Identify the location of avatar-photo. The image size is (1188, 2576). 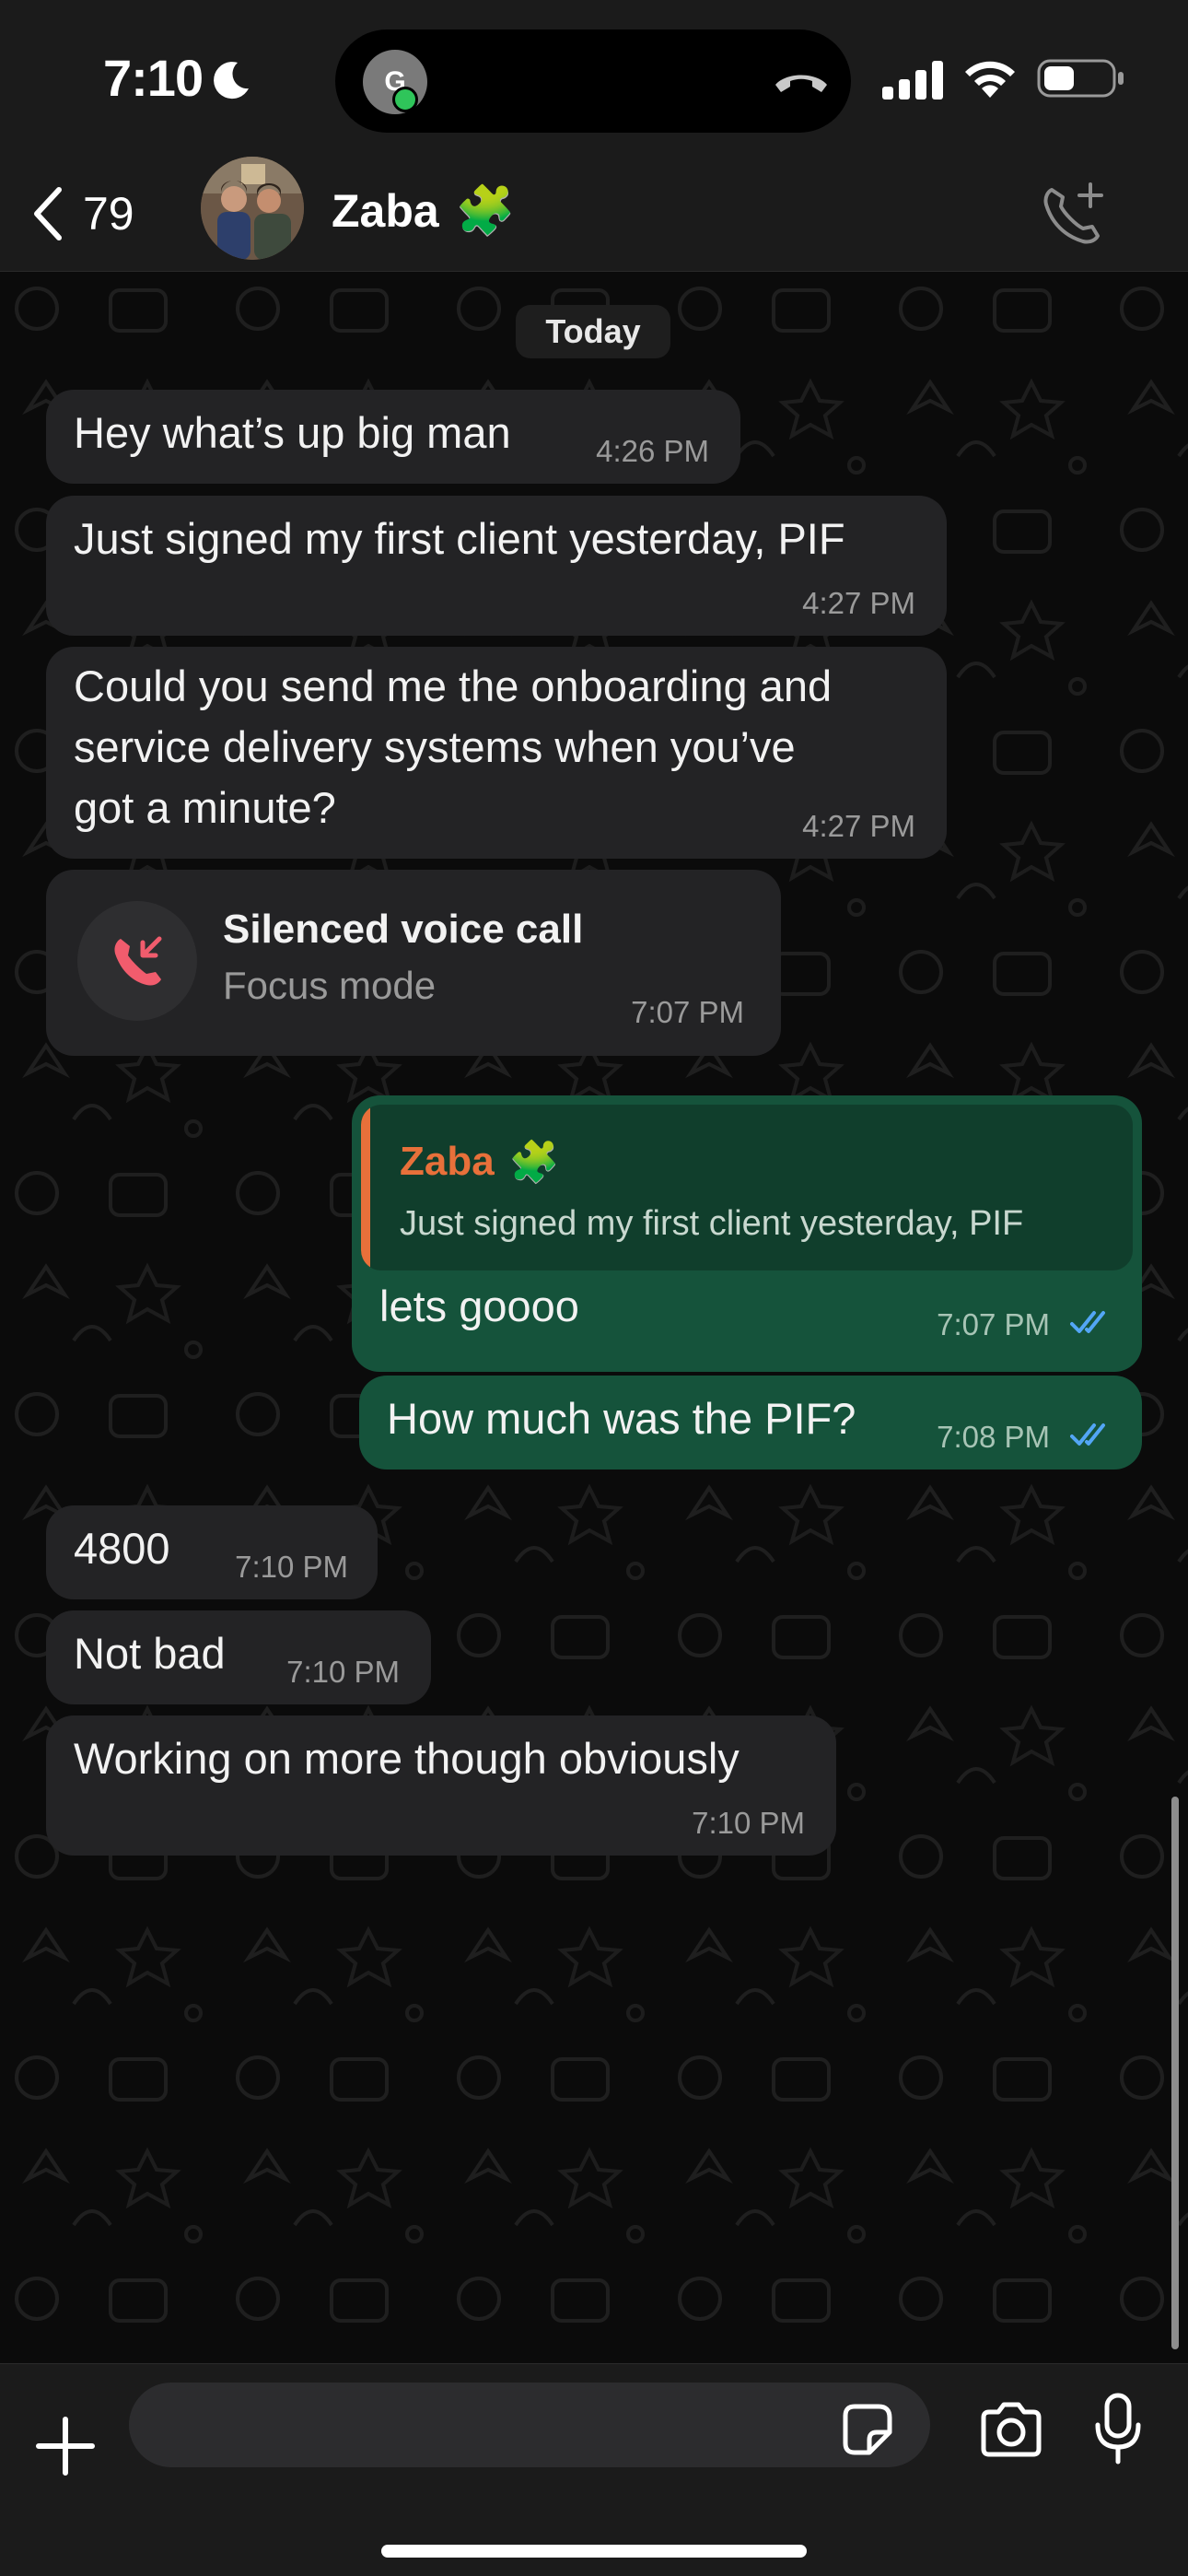
(253, 208).